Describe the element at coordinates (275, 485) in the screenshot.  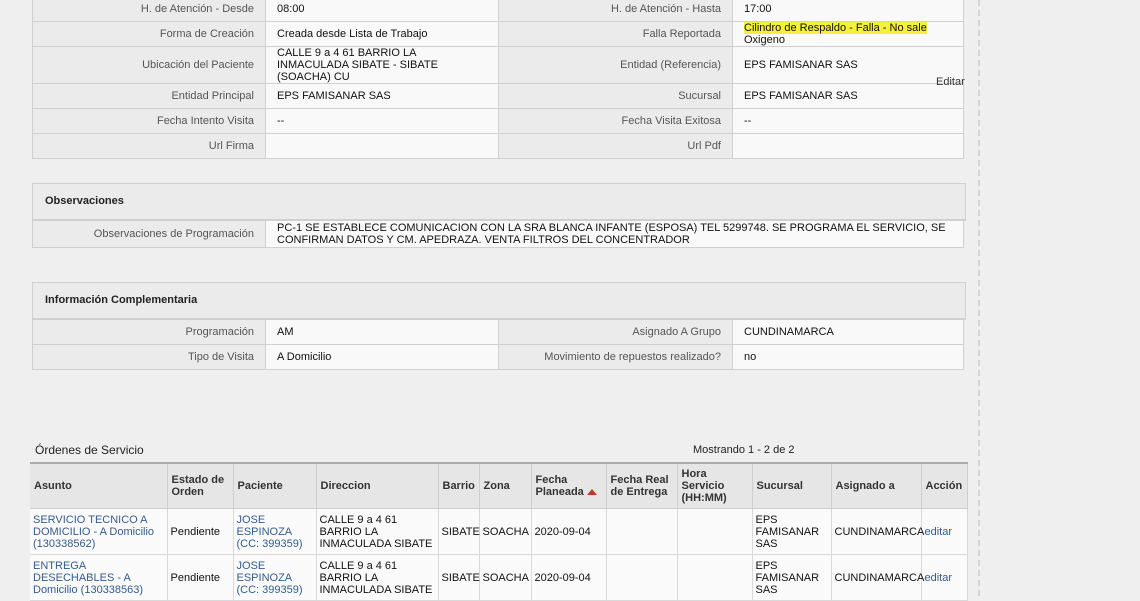
I see `column-header-paciente: Paciente` at that location.